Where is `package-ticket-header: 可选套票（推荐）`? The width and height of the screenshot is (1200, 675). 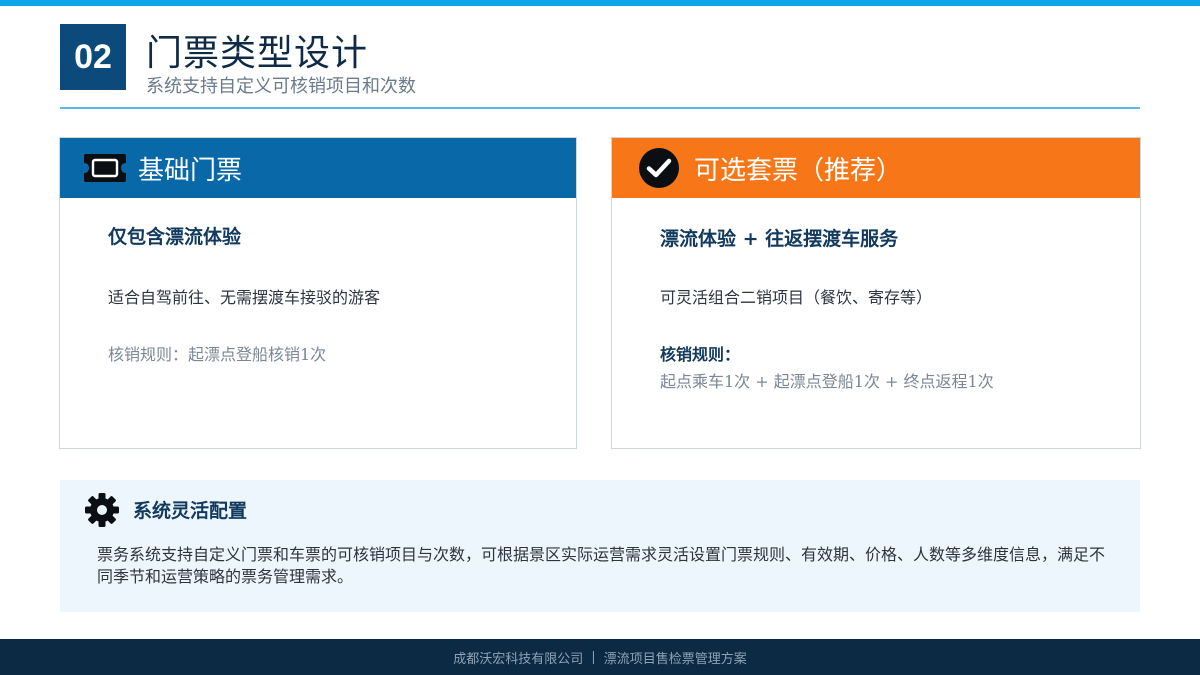 package-ticket-header: 可选套票（推荐） is located at coordinates (876, 168).